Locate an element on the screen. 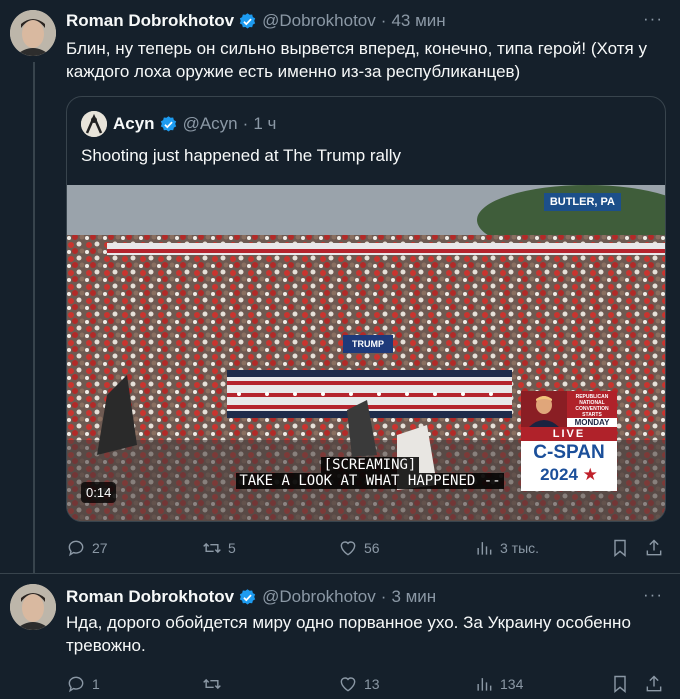  convention-title: REPUBLICAN NATIONAL CONVENTION is located at coordinates (592, 403).